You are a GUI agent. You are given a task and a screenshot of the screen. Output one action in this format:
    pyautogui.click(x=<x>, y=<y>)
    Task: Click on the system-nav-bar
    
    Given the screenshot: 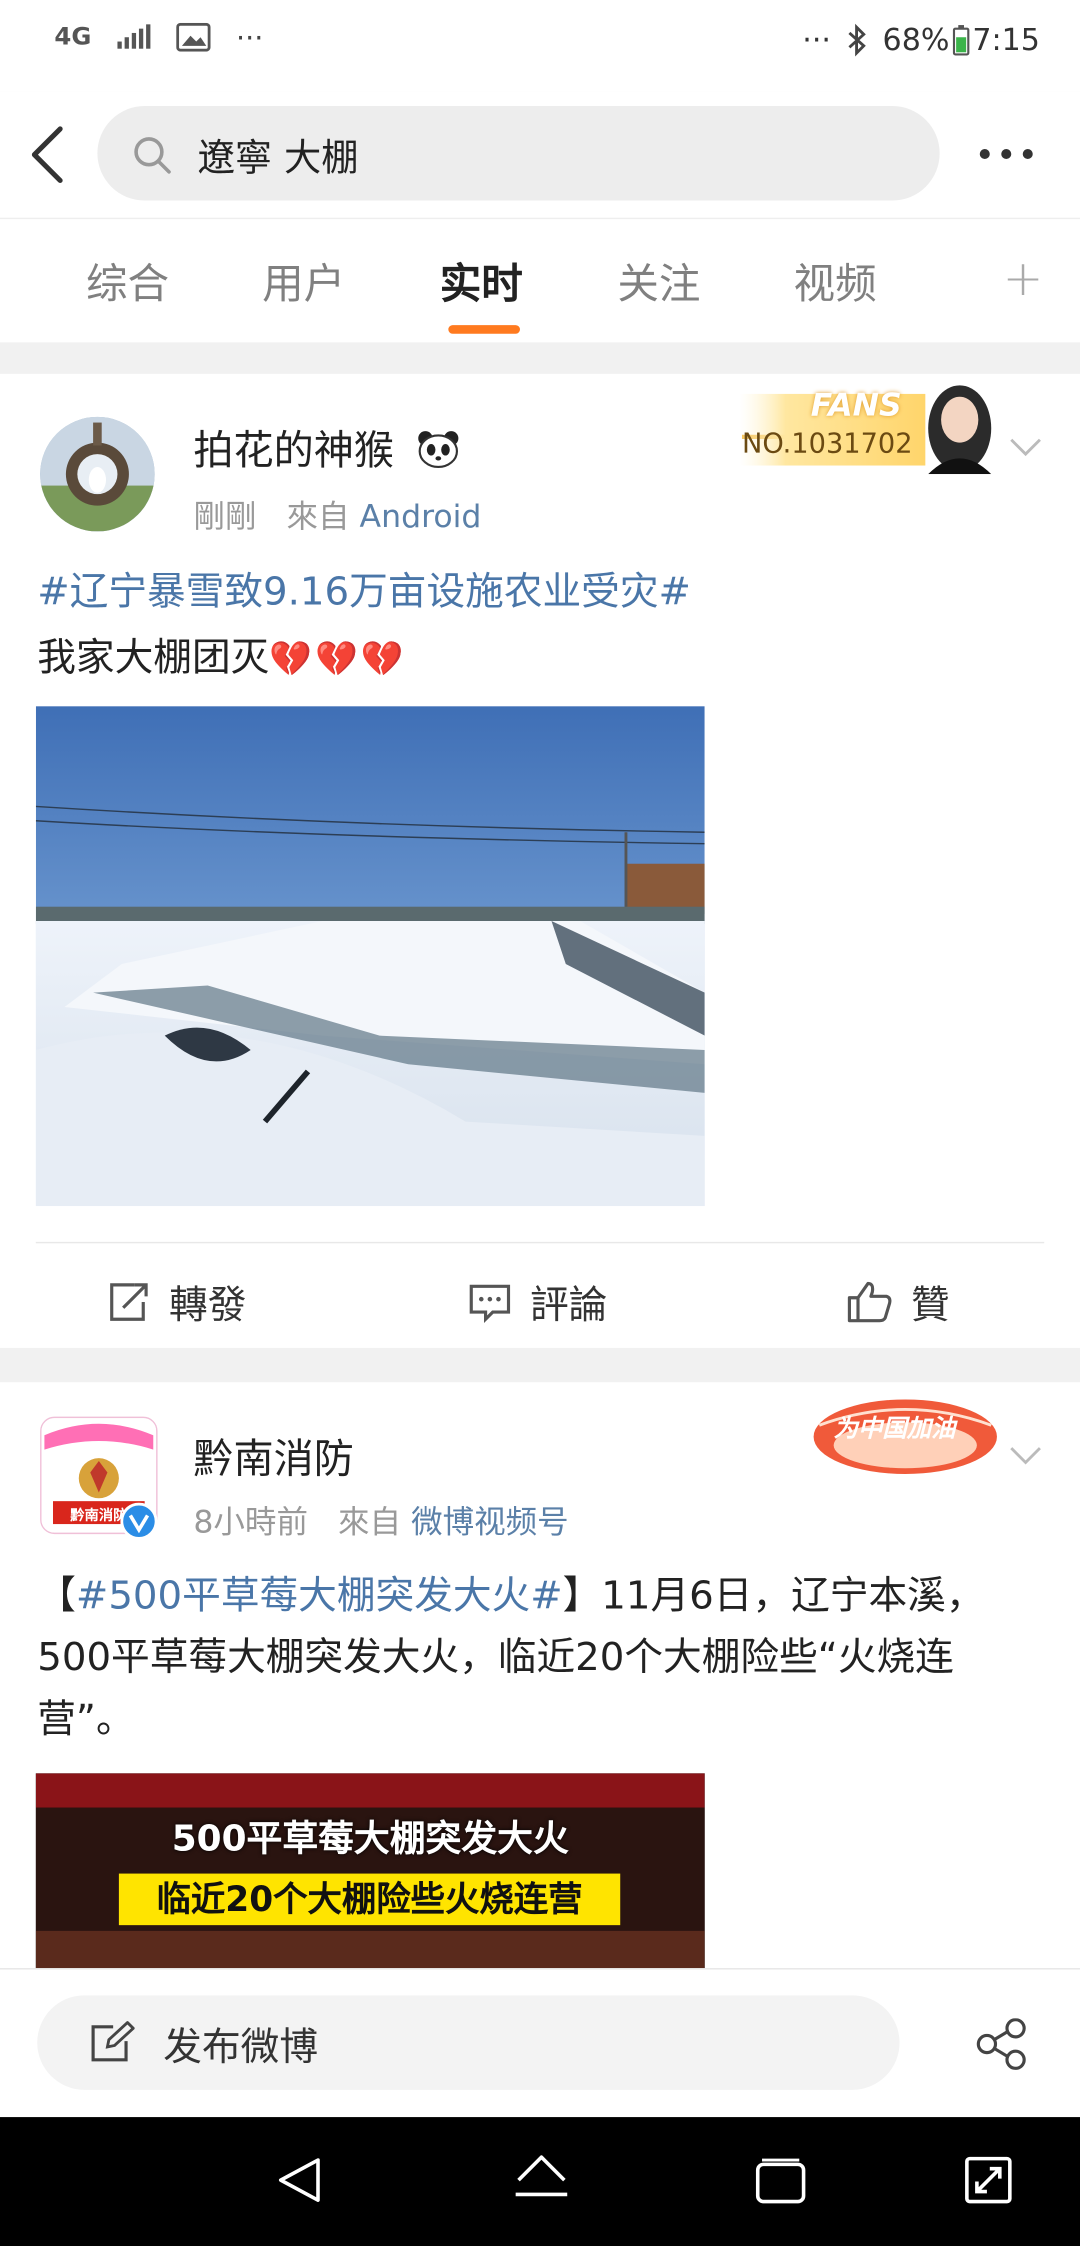 What is the action you would take?
    pyautogui.click(x=540, y=2181)
    